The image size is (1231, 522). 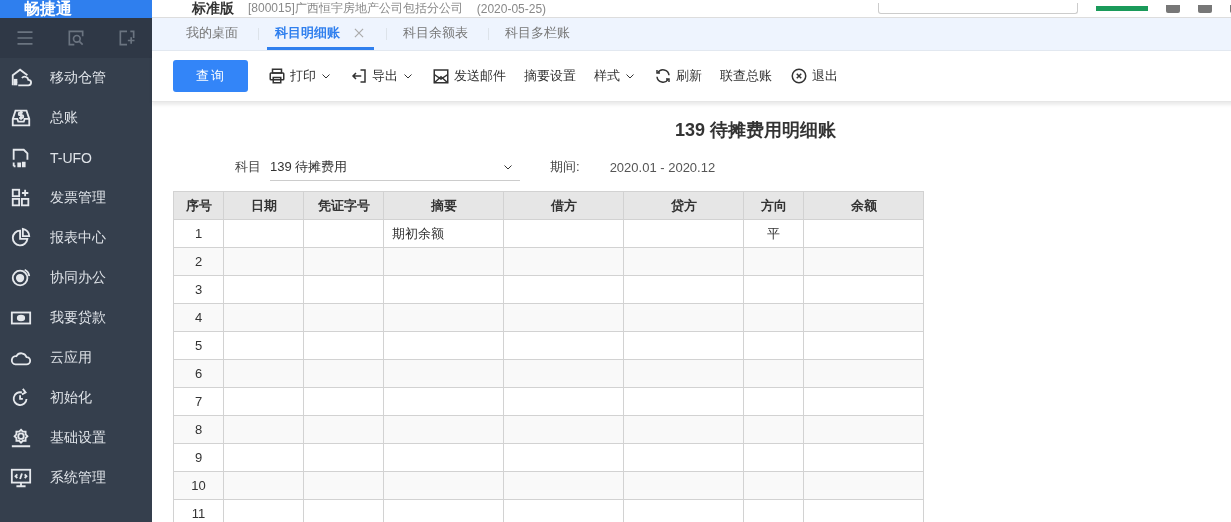 What do you see at coordinates (773, 205) in the screenshot?
I see `column-header: 方向` at bounding box center [773, 205].